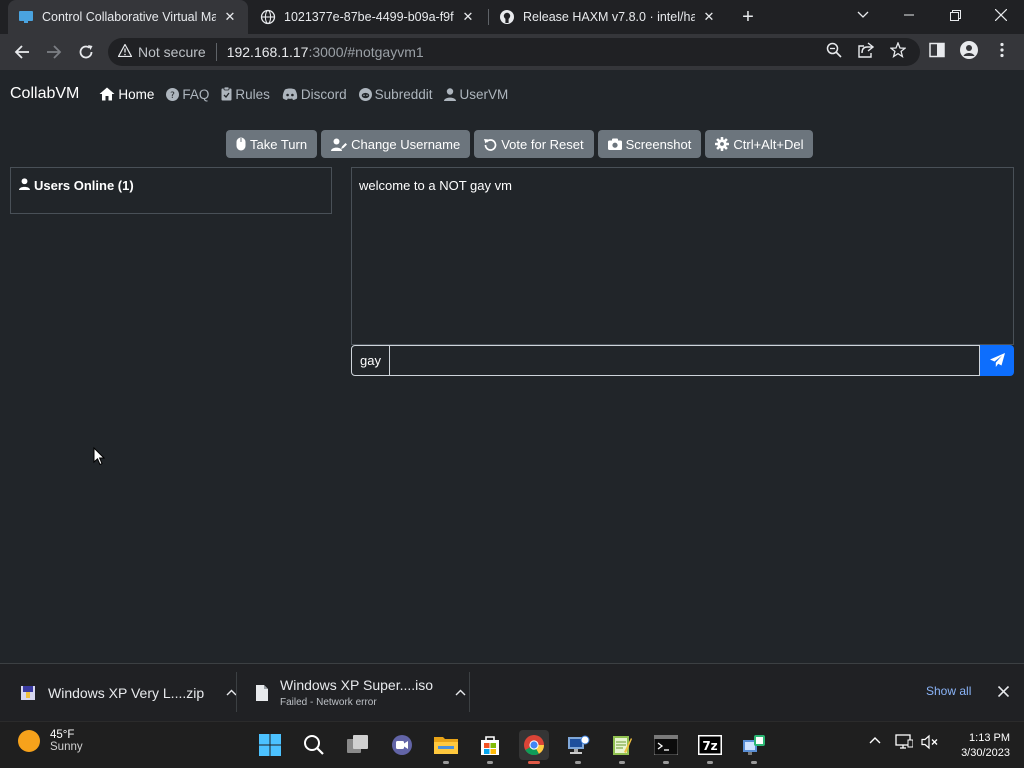 Image resolution: width=1024 pixels, height=768 pixels. What do you see at coordinates (985, 753) in the screenshot?
I see `clock-date: 3/30/2023` at bounding box center [985, 753].